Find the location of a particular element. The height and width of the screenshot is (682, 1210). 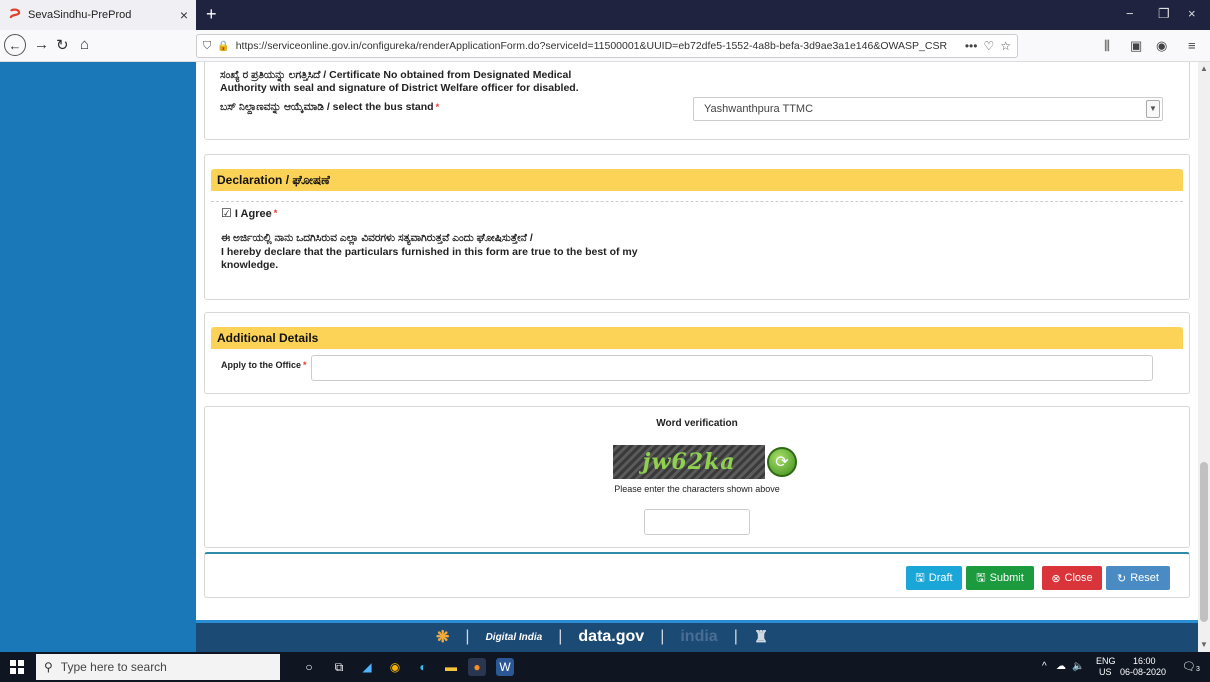

forward-icon: → is located at coordinates (41, 44).